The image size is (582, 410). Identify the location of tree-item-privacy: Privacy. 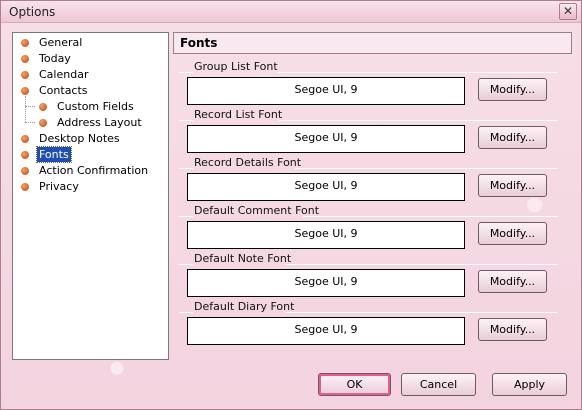
(51, 186).